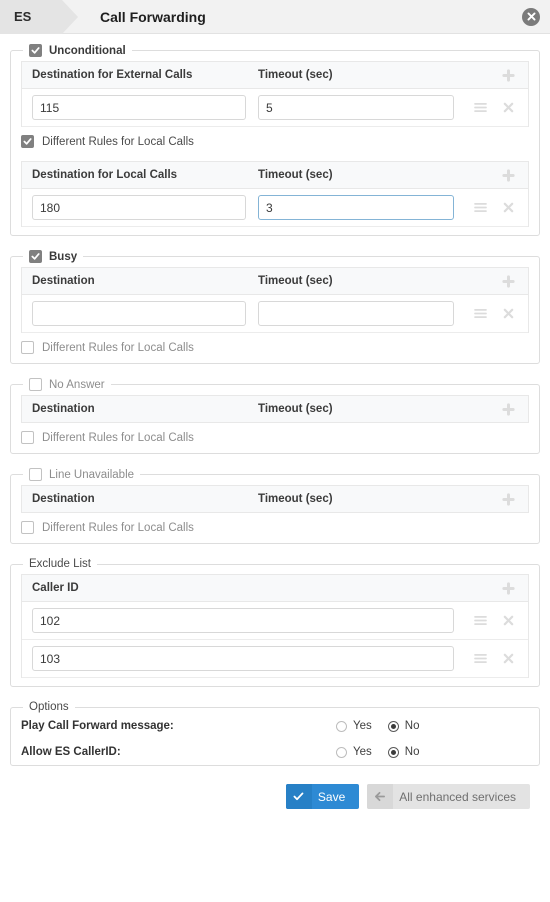 The image size is (550, 902). Describe the element at coordinates (63, 281) in the screenshot. I see `column-destination: Destination` at that location.